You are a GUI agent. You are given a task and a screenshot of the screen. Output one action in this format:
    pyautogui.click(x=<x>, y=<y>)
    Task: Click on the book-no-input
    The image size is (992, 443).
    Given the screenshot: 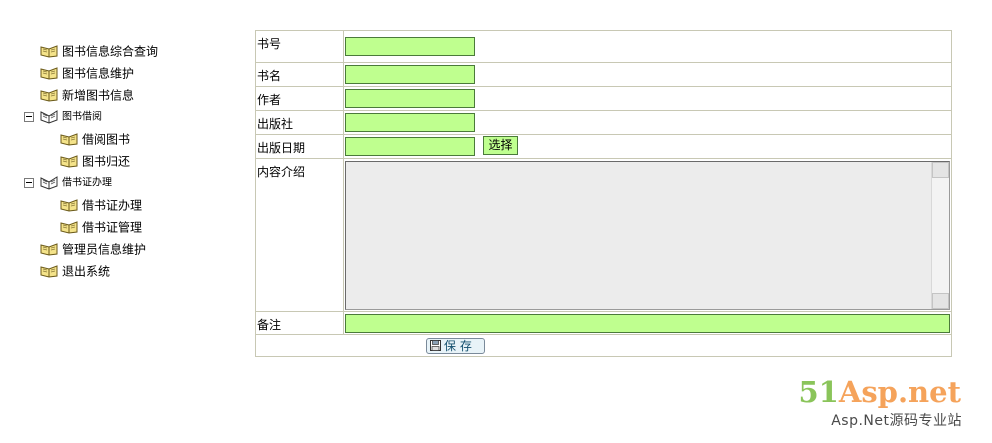 What is the action you would take?
    pyautogui.click(x=410, y=46)
    